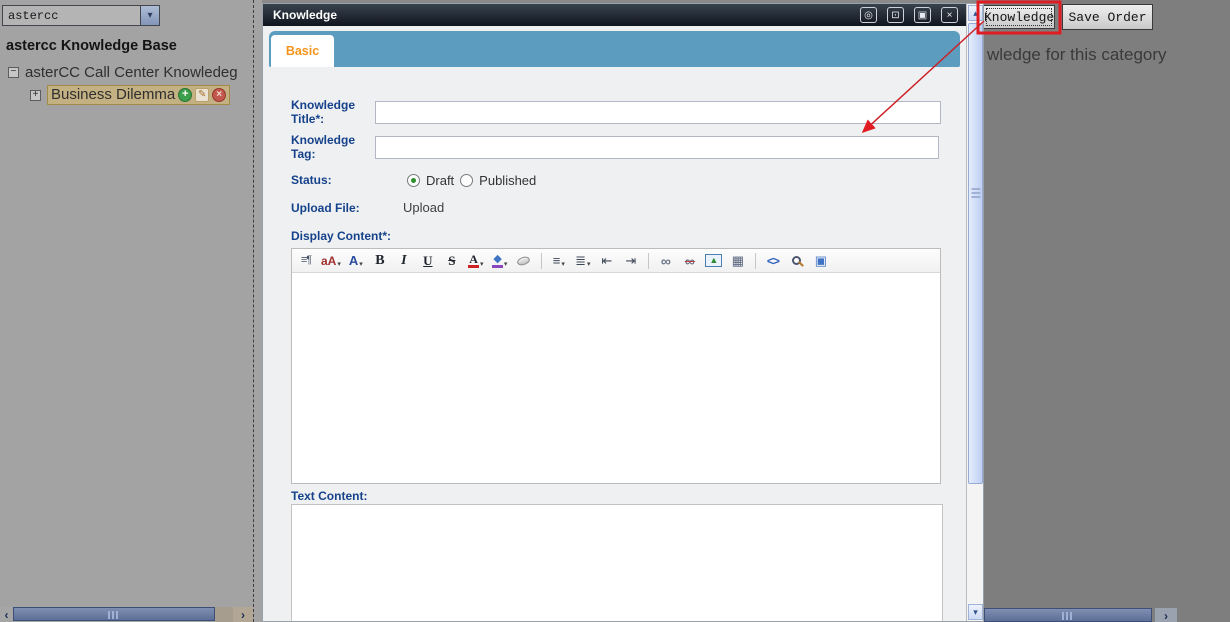 Image resolution: width=1230 pixels, height=622 pixels. I want to click on toolbar-glyph: U, so click(428, 260).